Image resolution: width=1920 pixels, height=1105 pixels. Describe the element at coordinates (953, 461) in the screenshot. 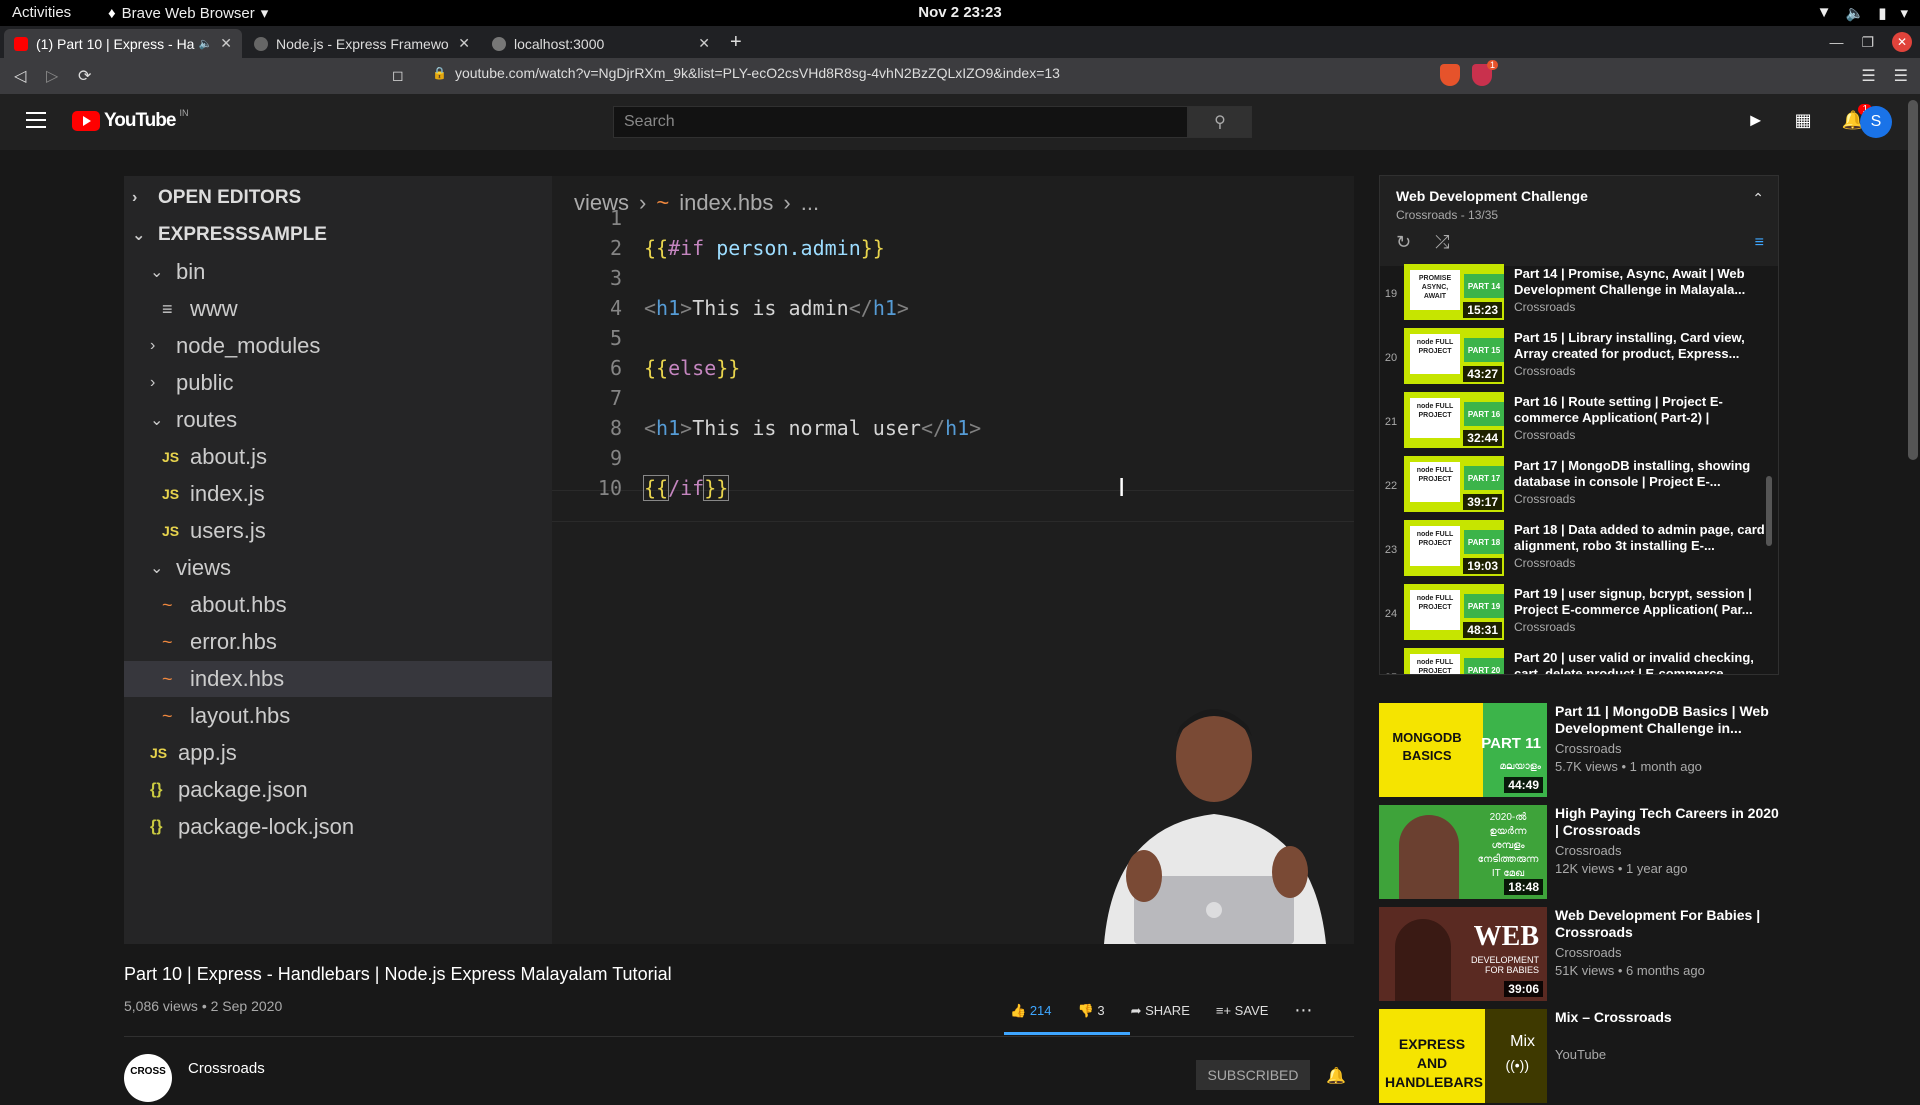

I see `code-line: 9` at that location.